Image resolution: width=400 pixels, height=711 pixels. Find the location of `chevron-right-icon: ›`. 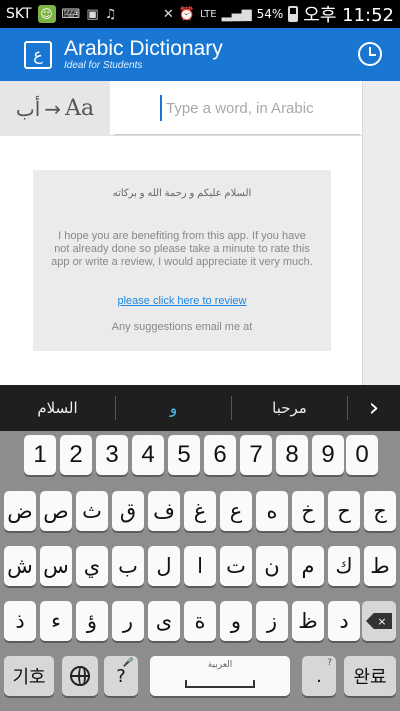

chevron-right-icon: › is located at coordinates (374, 408).